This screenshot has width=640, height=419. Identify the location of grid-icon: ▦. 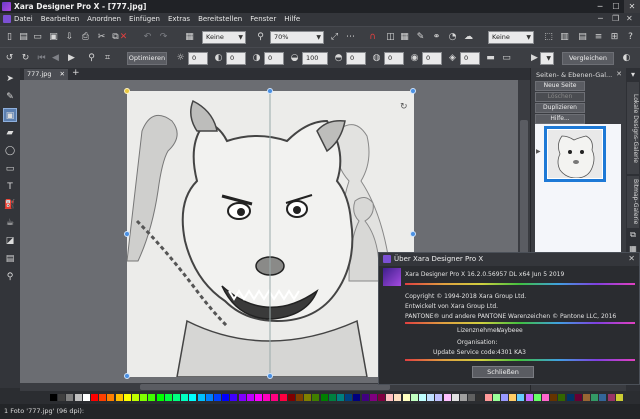
(404, 37).